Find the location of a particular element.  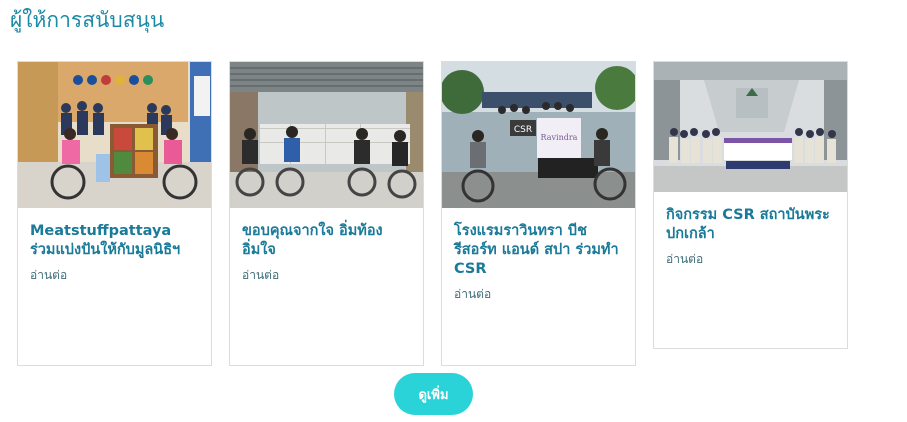

card-photo: Ravindra CSR is located at coordinates (538, 135).